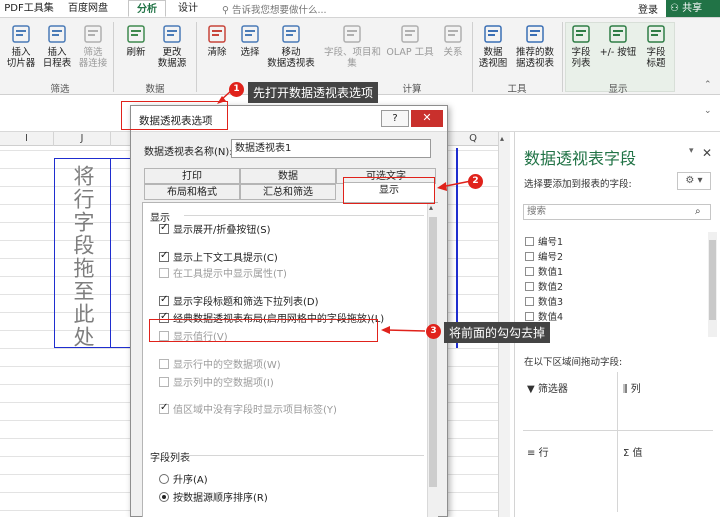 Image resolution: width=720 pixels, height=517 pixels. I want to click on annotation-callout-1: 先打开数据透视表选项, so click(313, 92).